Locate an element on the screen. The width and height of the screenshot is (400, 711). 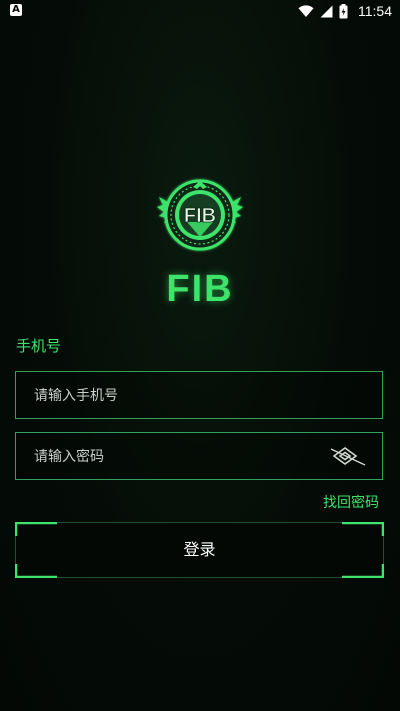
password-input is located at coordinates (184, 457).